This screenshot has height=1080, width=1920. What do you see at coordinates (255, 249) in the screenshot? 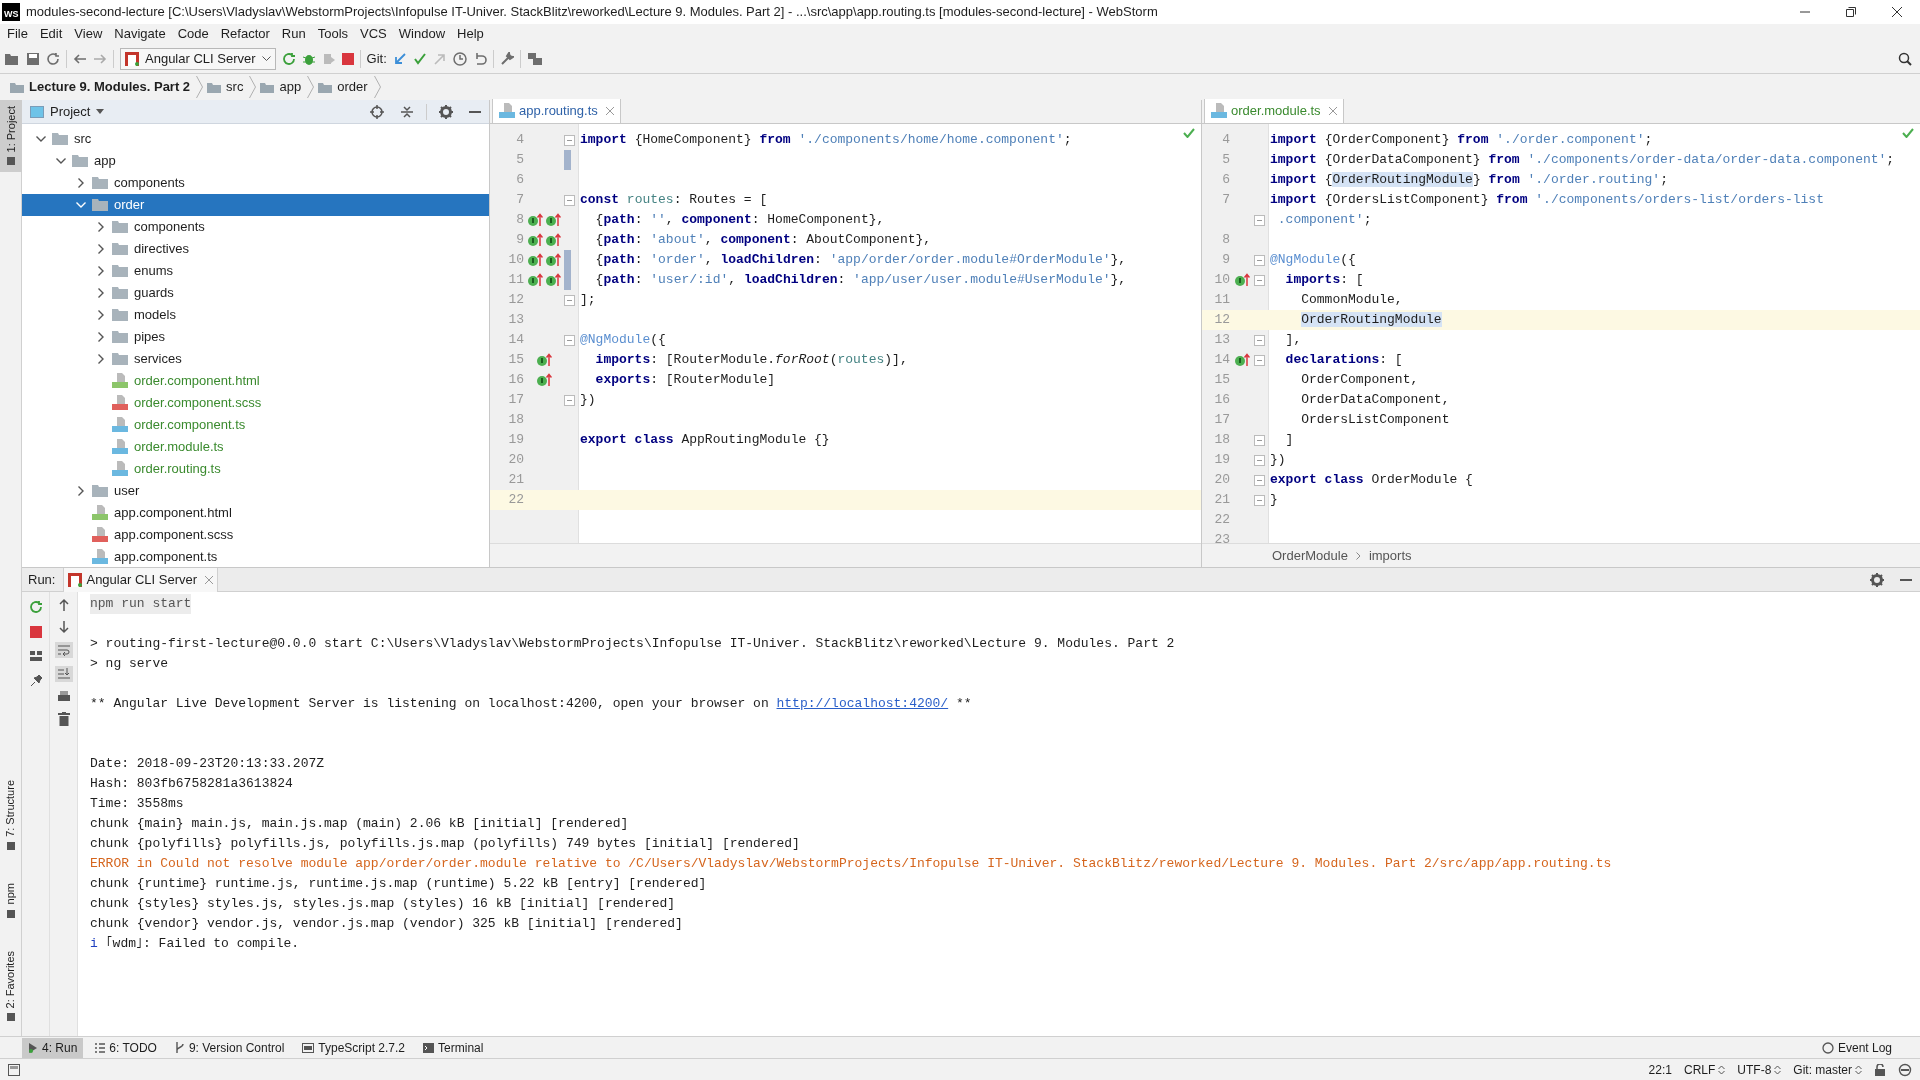
I see `tree-item: directives` at bounding box center [255, 249].